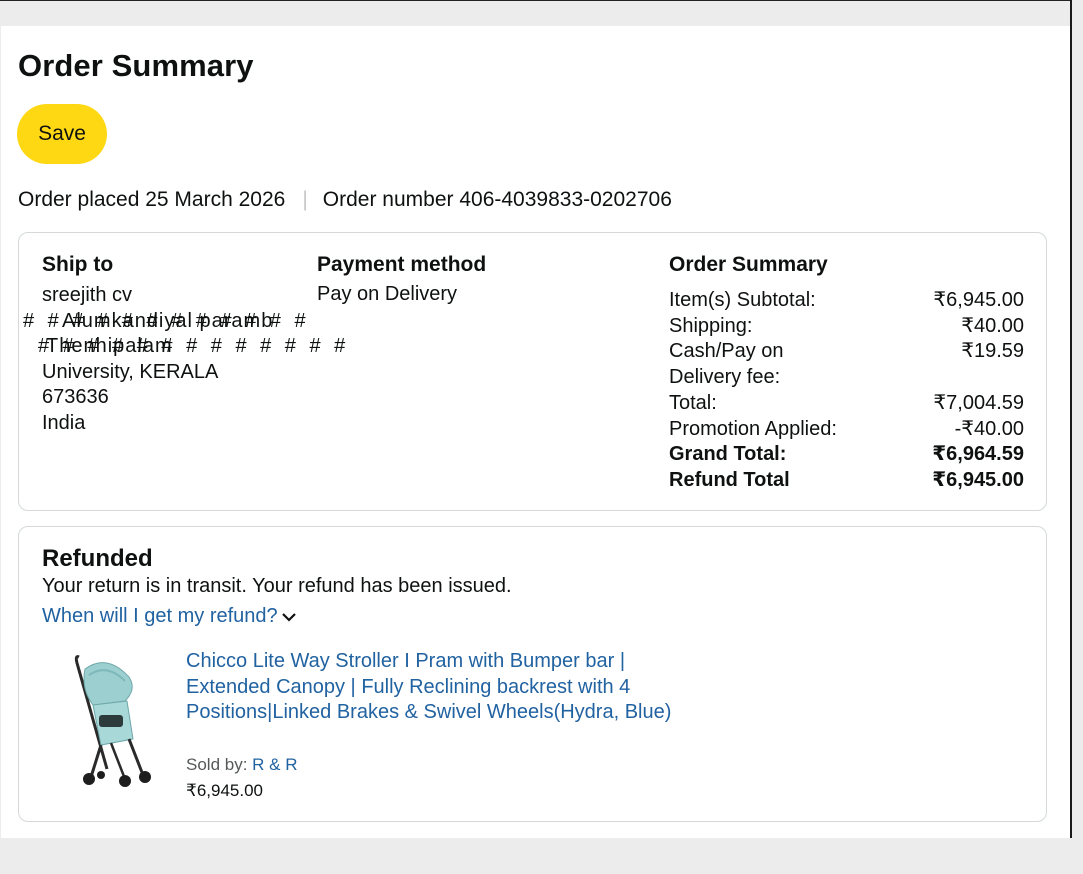 This screenshot has height=874, width=1083. I want to click on summary-row-total: Total: ₹7,004.59, so click(846, 402).